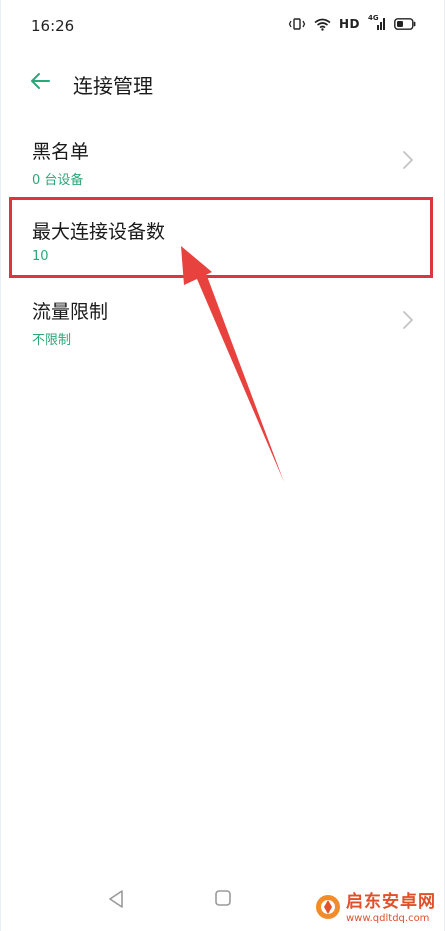  Describe the element at coordinates (391, 902) in the screenshot. I see `watermark-title: 启东安卓网` at that location.